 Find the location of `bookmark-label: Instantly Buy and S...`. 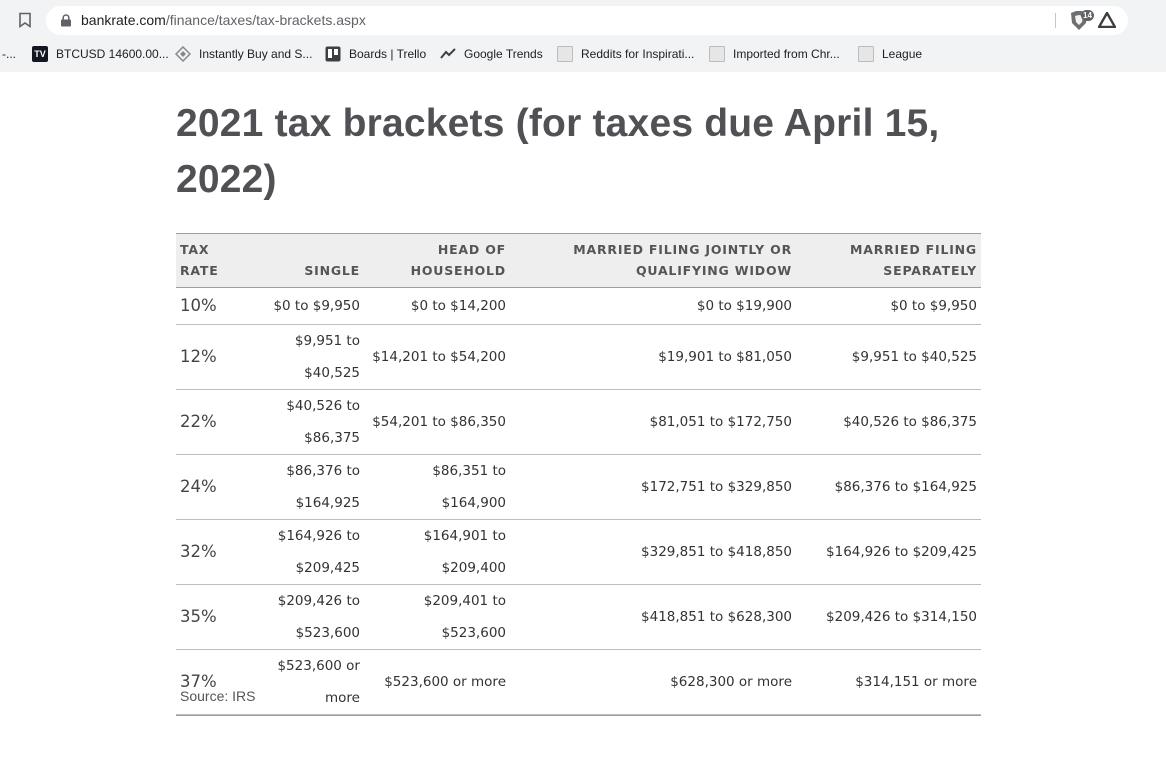

bookmark-label: Instantly Buy and S... is located at coordinates (256, 54).